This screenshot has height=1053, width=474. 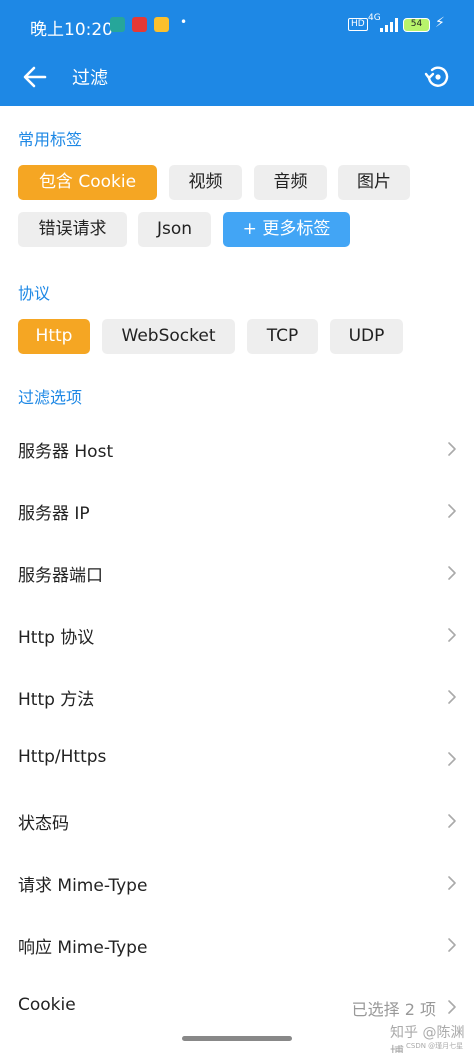 I want to click on filter-row-label: 服务器端口, so click(x=60, y=576).